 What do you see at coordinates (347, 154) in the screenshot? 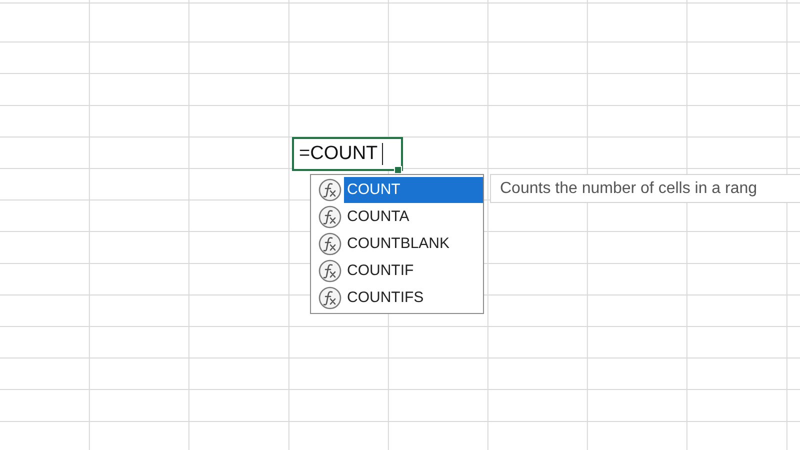
I see `cell-editor: =COUNT` at bounding box center [347, 154].